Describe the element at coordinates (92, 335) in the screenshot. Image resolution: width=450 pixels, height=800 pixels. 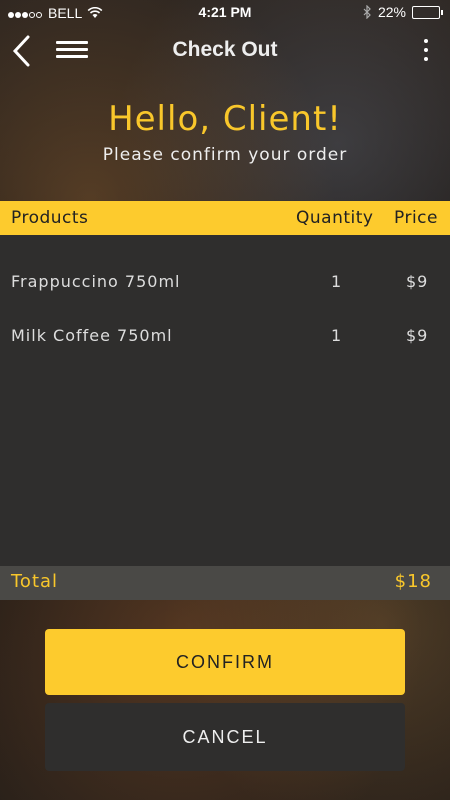
I see `product-name: Milk Coffee 750ml` at that location.